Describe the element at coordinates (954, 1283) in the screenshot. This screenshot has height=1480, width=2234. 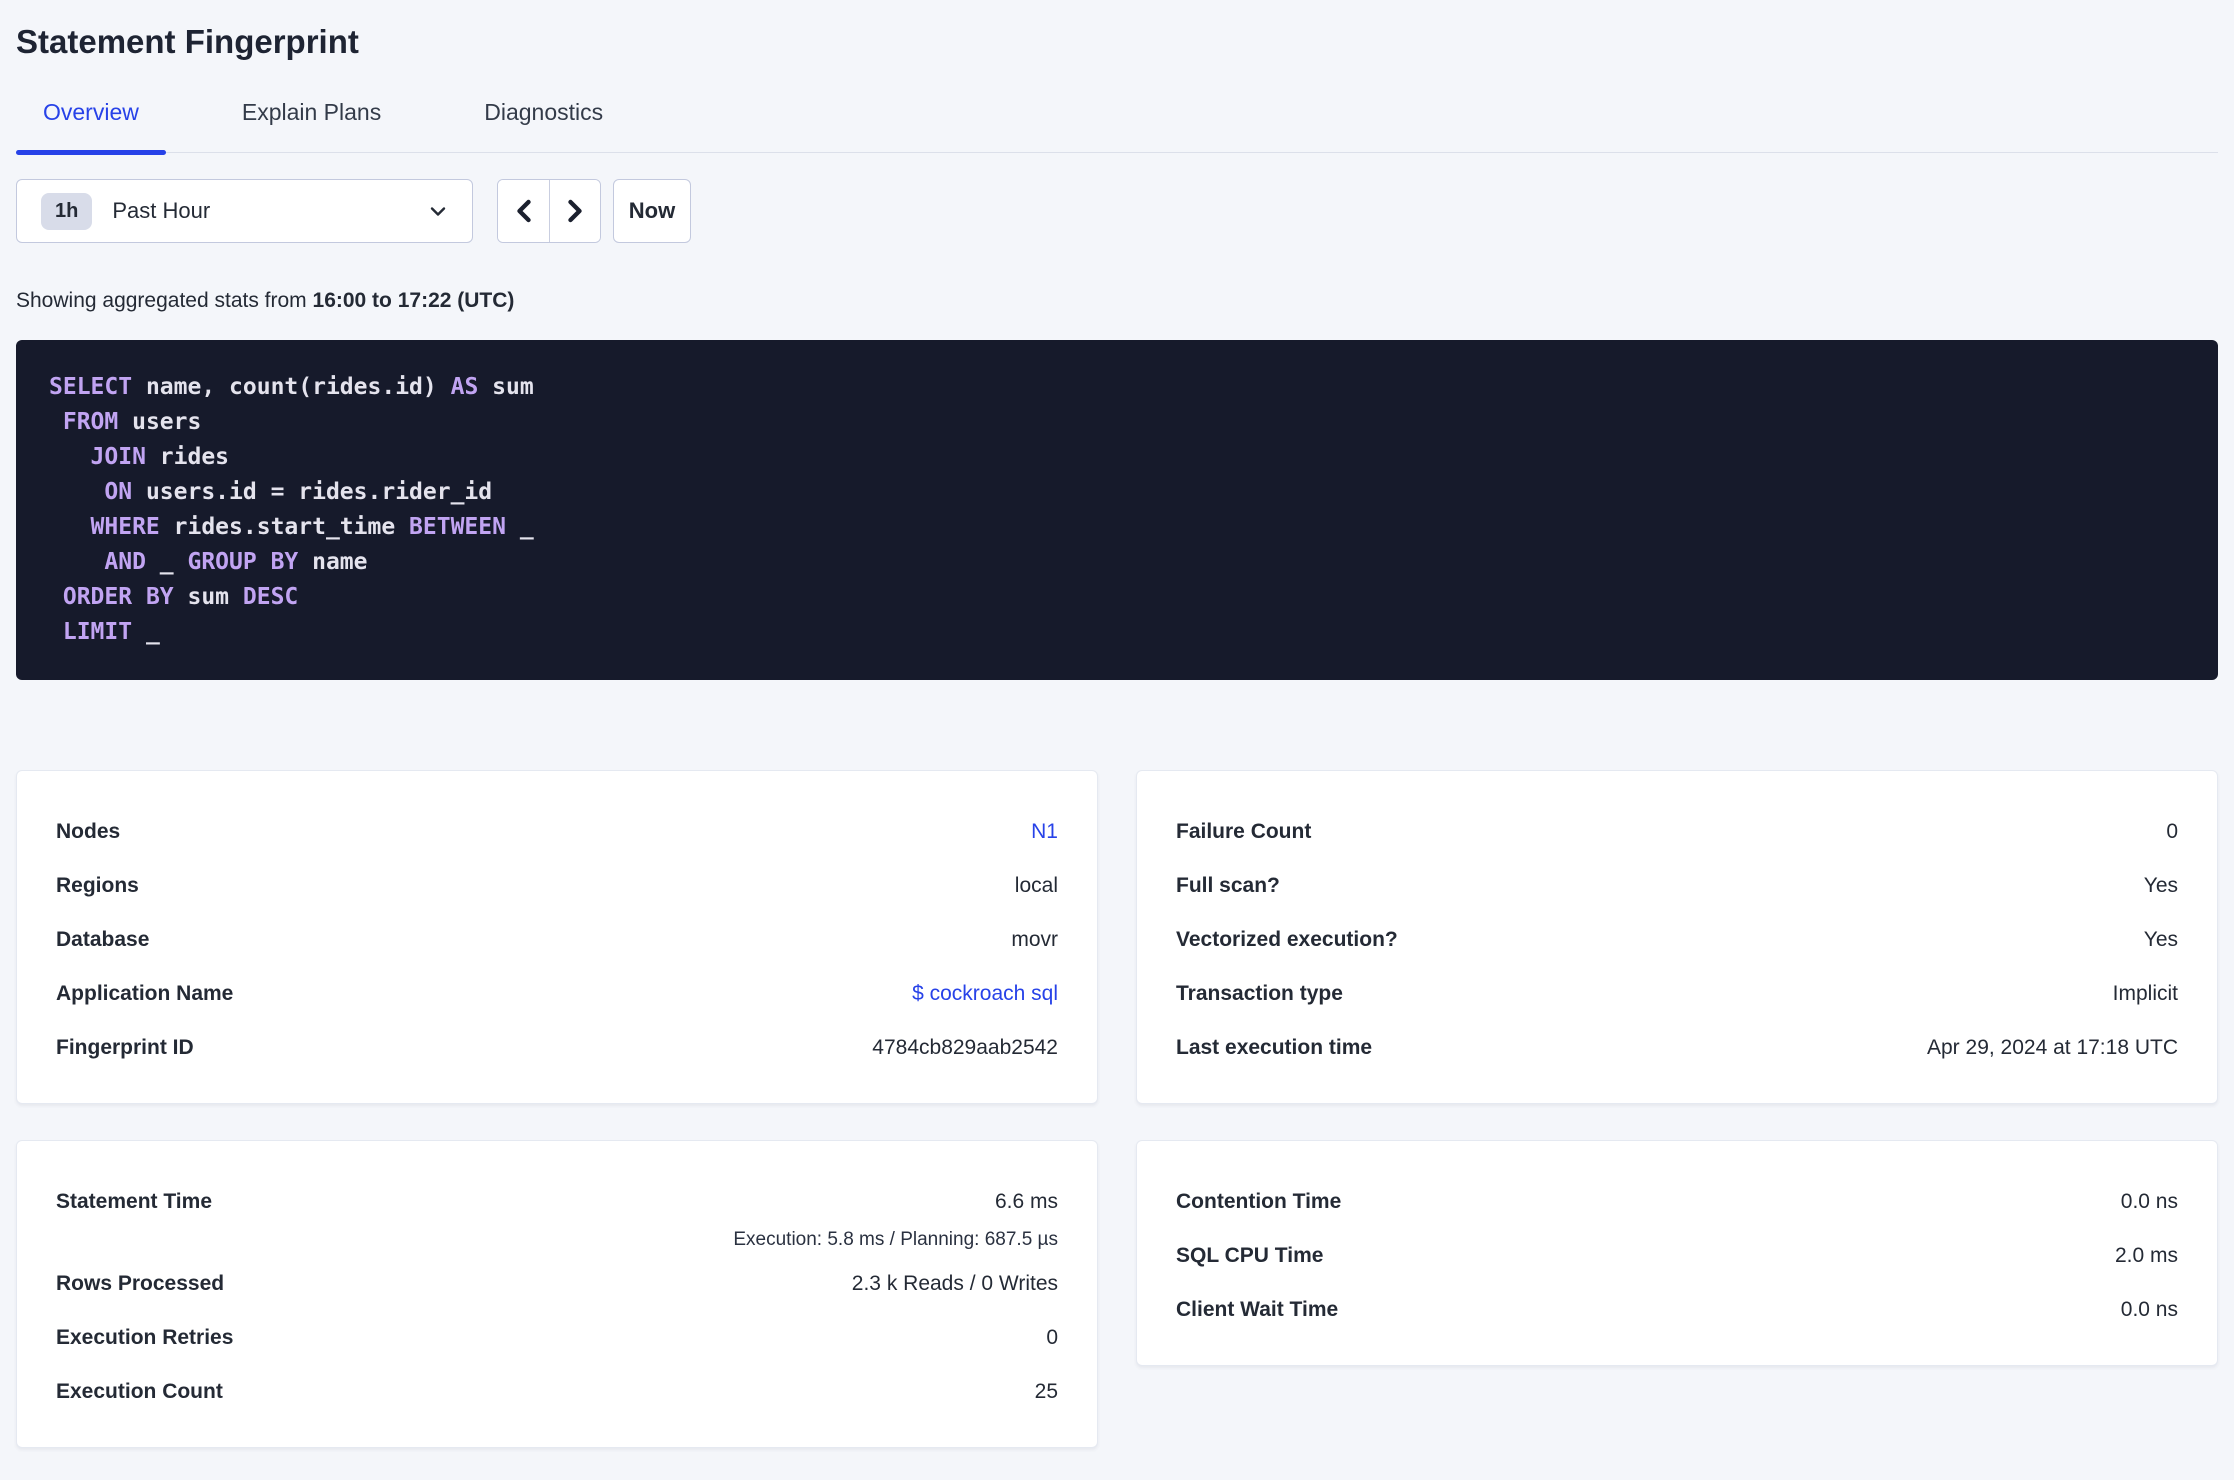
I see `row-value: 2.3 k Reads / 0 Writes` at that location.